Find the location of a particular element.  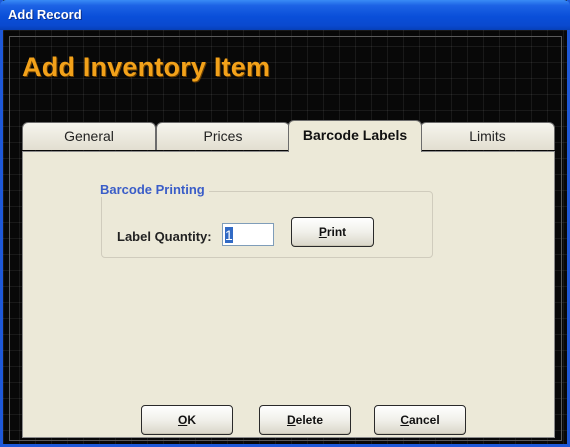

print-button-mnemonic: P is located at coordinates (322, 232).